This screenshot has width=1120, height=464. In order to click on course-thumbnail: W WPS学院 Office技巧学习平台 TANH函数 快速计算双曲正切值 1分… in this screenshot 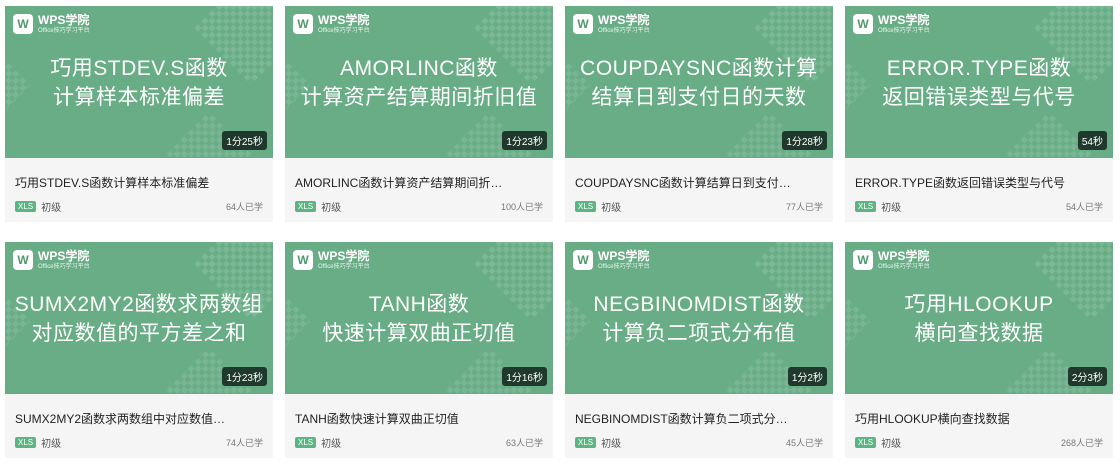, I will do `click(419, 318)`.